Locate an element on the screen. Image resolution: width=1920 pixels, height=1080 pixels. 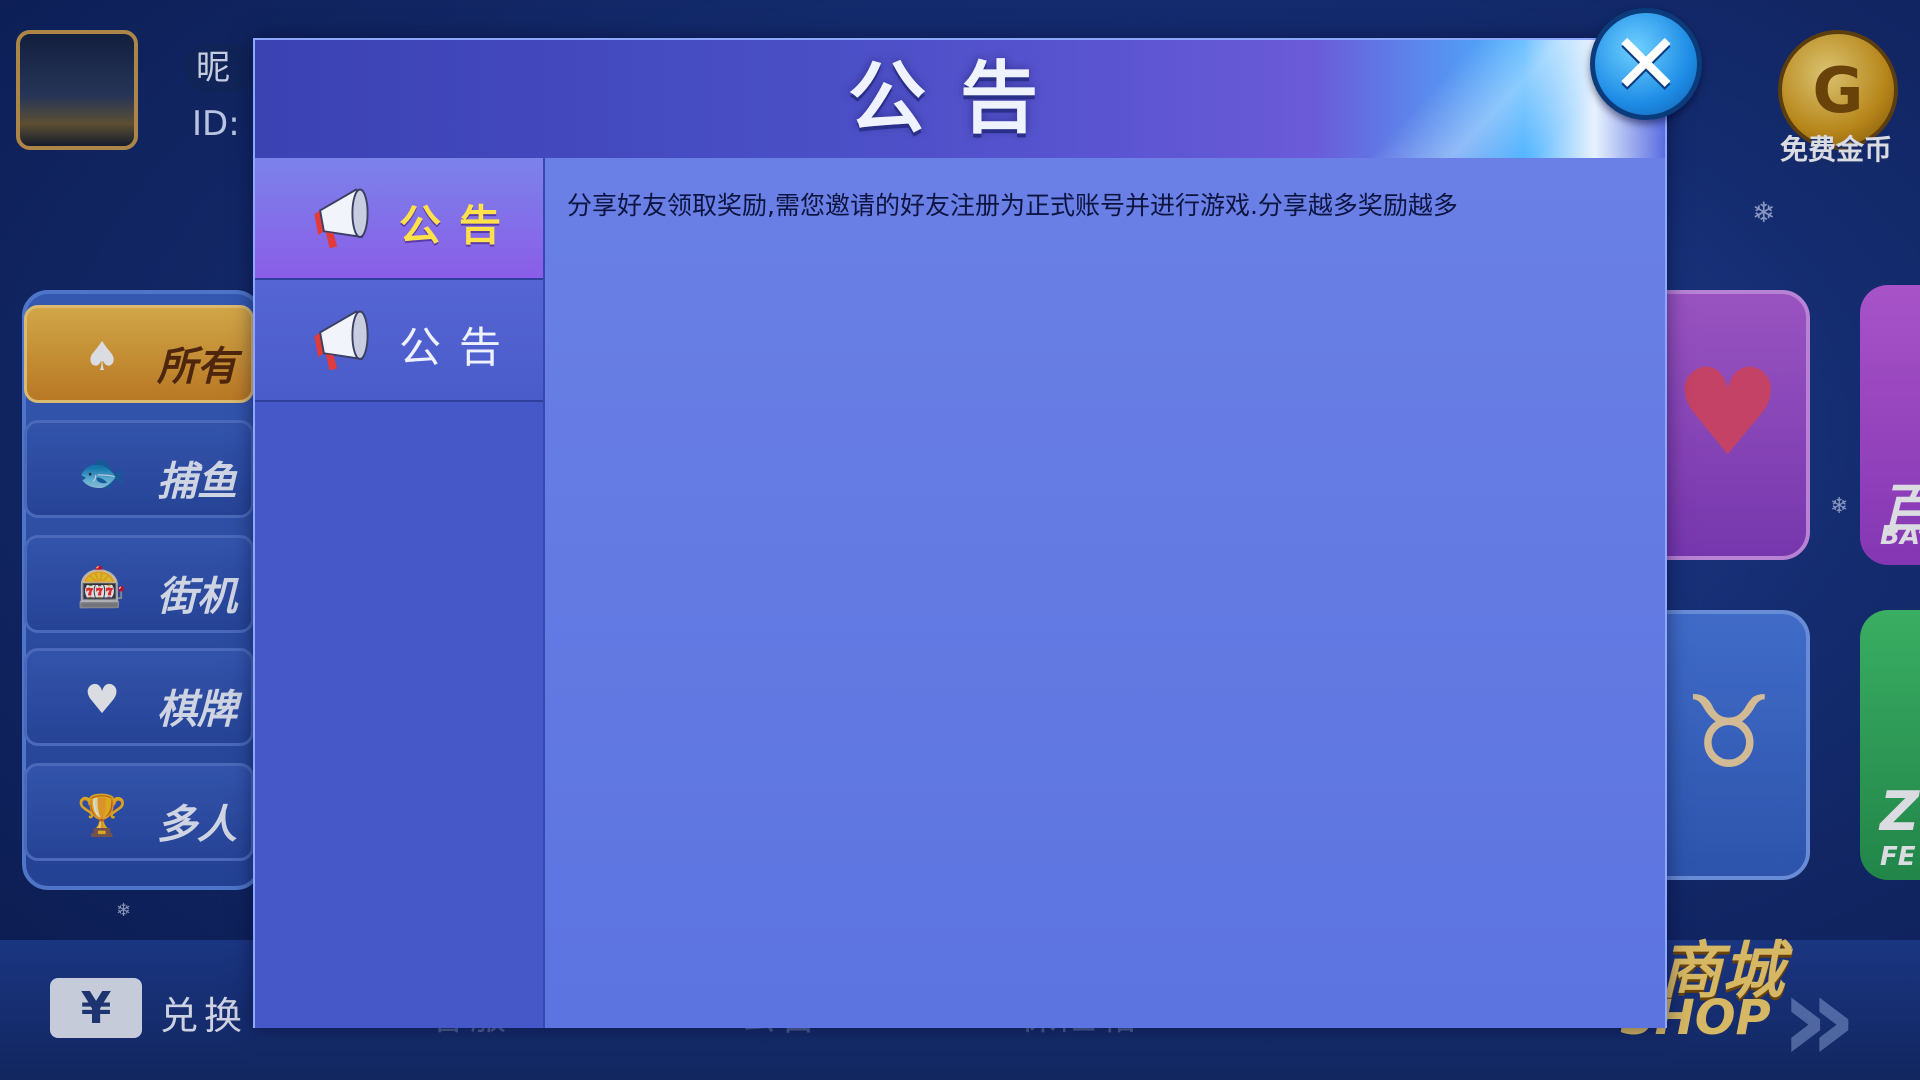
tab-announcement-2: 公告 is located at coordinates (399, 341).